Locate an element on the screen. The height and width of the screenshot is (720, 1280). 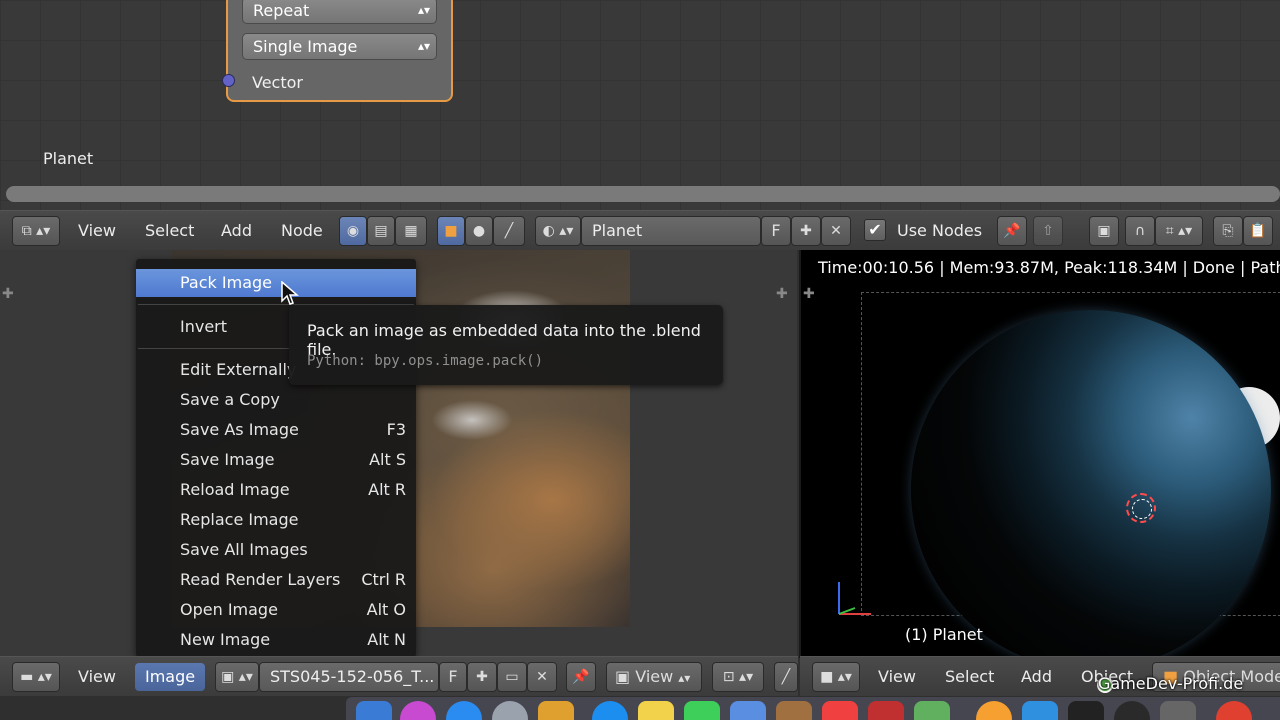
steam-icon is located at coordinates (1132, 710).